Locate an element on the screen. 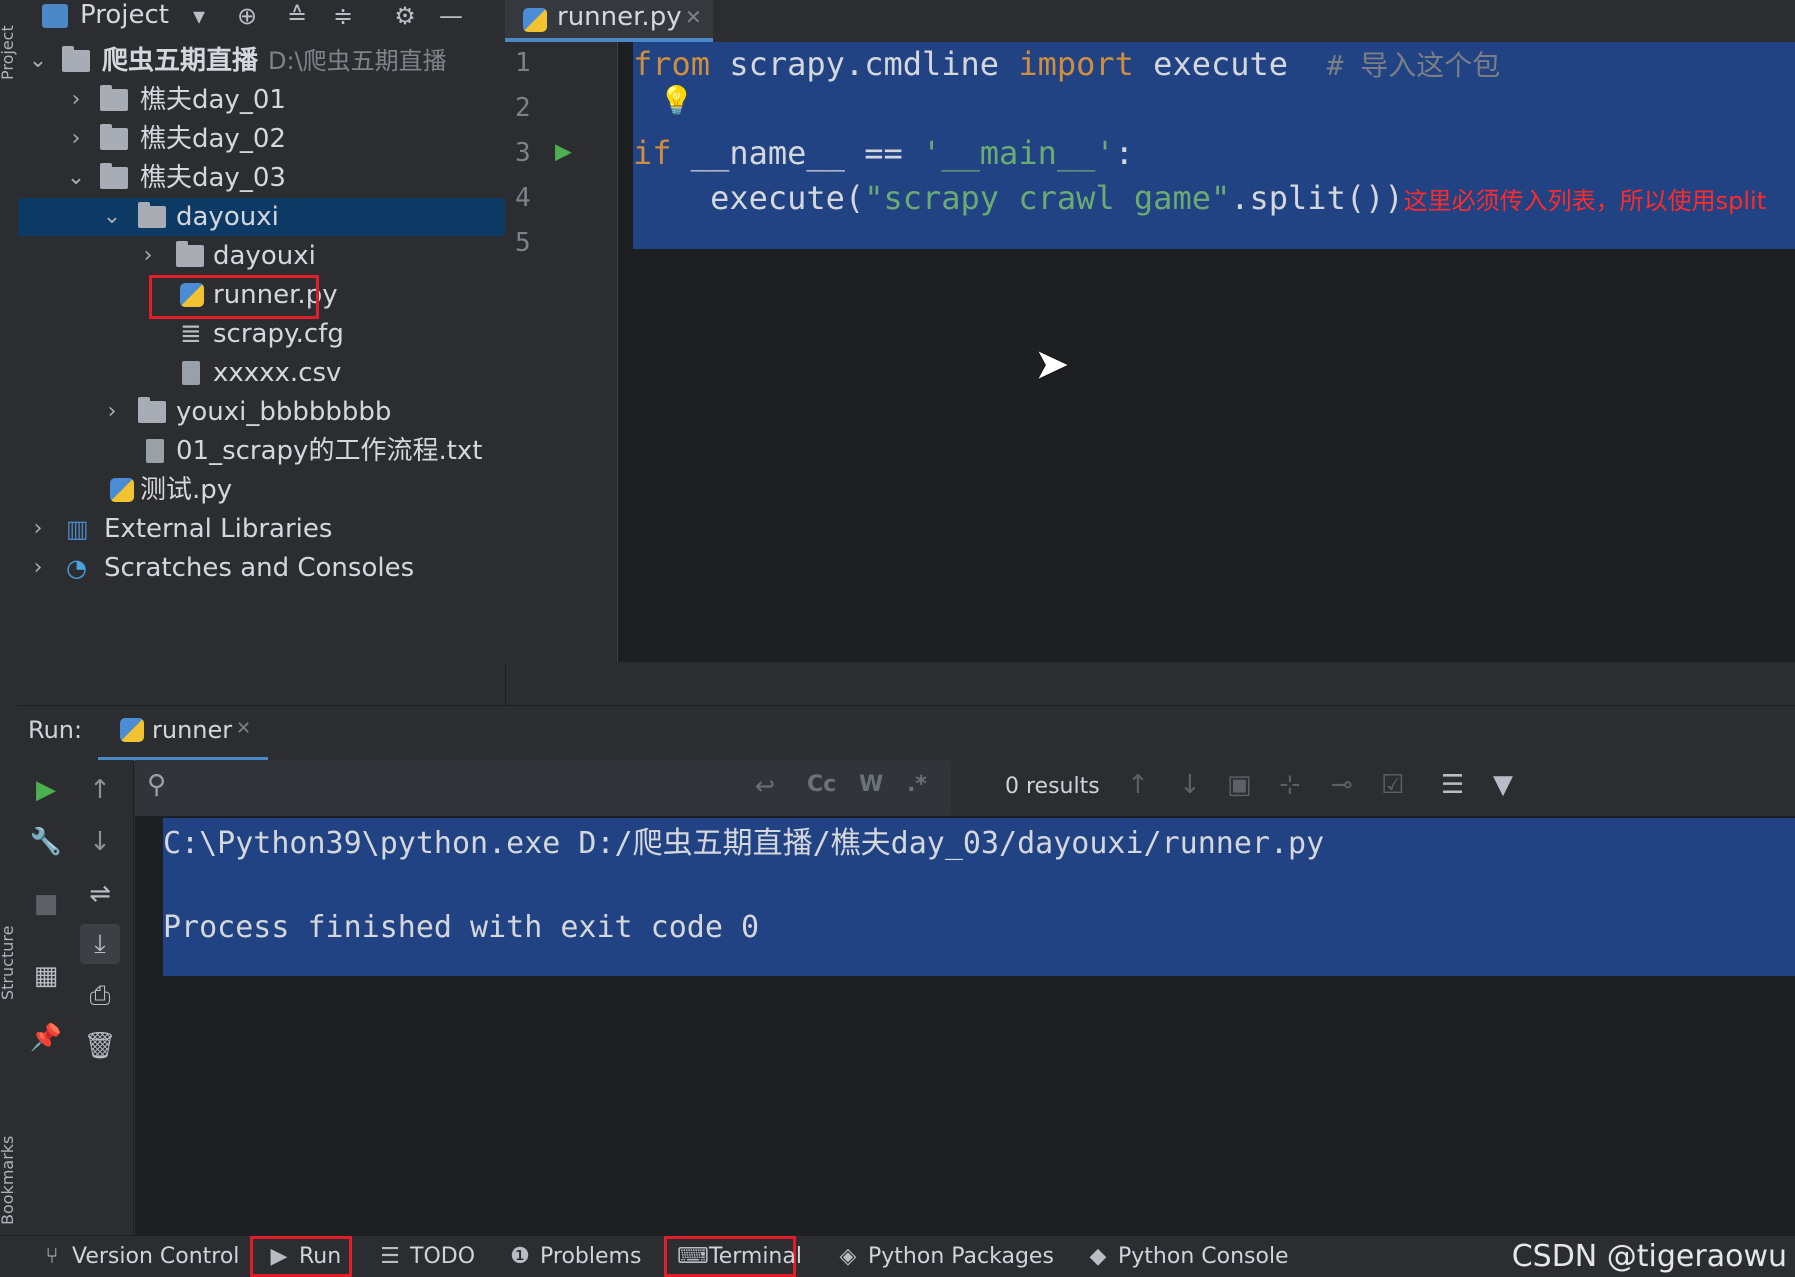  tab-label: runner.py is located at coordinates (619, 17).